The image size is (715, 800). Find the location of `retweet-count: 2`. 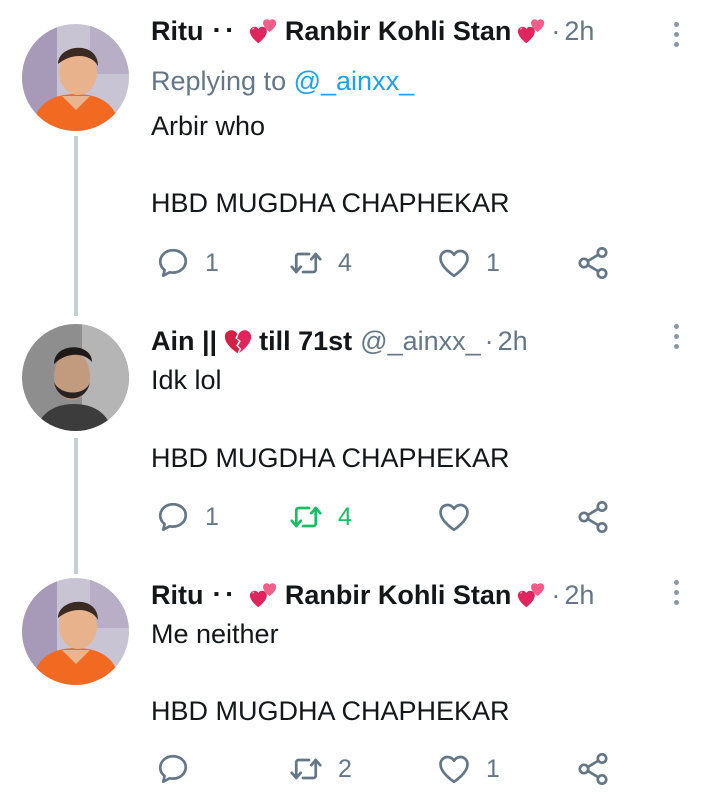

retweet-count: 2 is located at coordinates (345, 768).